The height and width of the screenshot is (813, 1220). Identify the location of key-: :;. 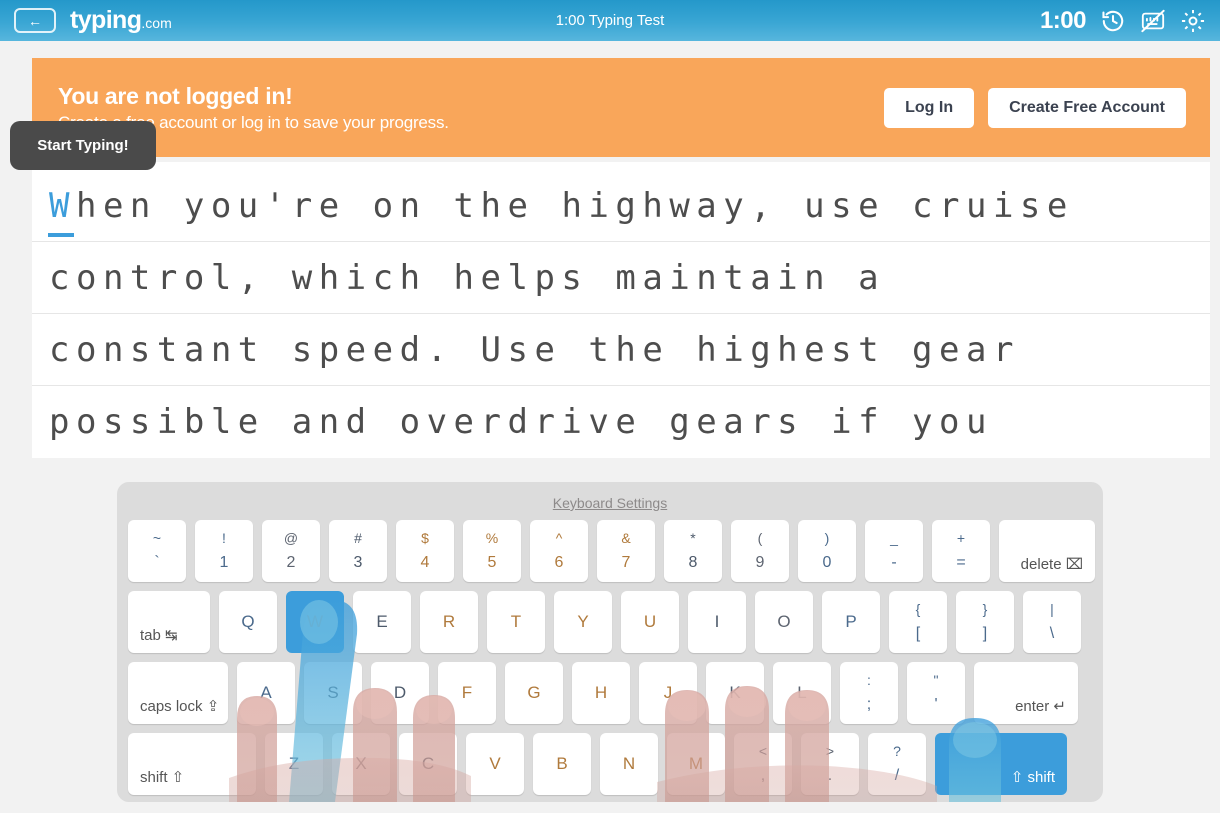
(869, 693).